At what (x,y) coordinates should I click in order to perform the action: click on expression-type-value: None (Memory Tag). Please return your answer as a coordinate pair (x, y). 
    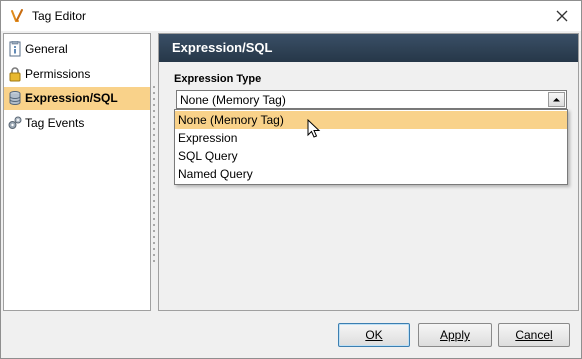
    Looking at the image, I should click on (233, 100).